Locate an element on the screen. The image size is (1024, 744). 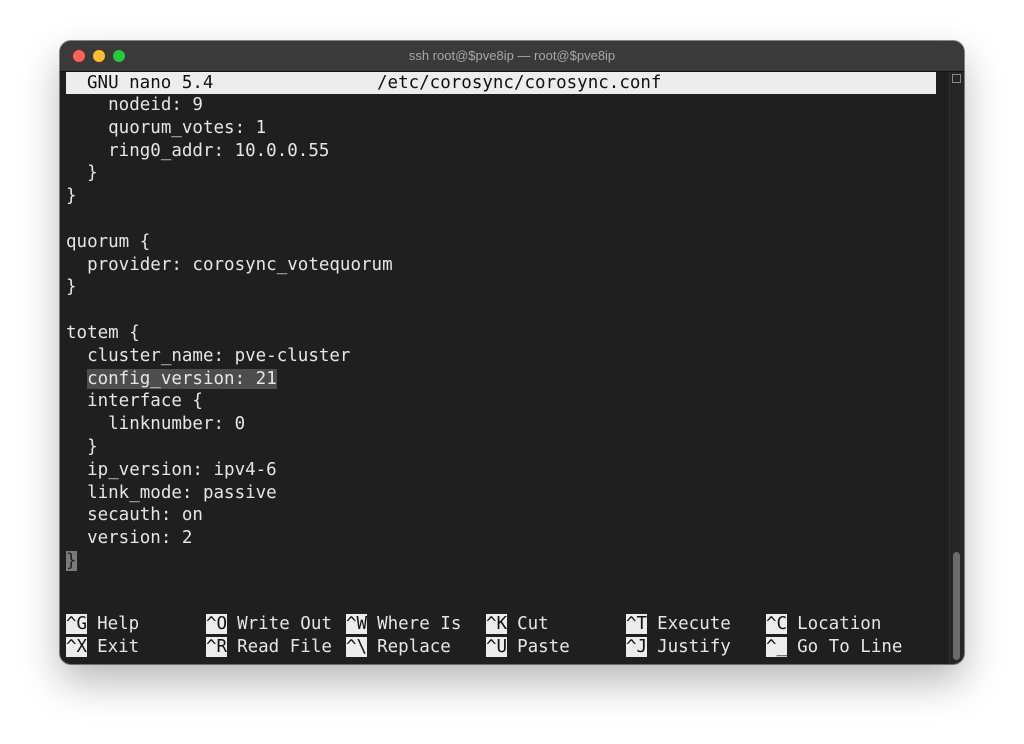
shortcut-item: ^K Cut is located at coordinates (517, 624).